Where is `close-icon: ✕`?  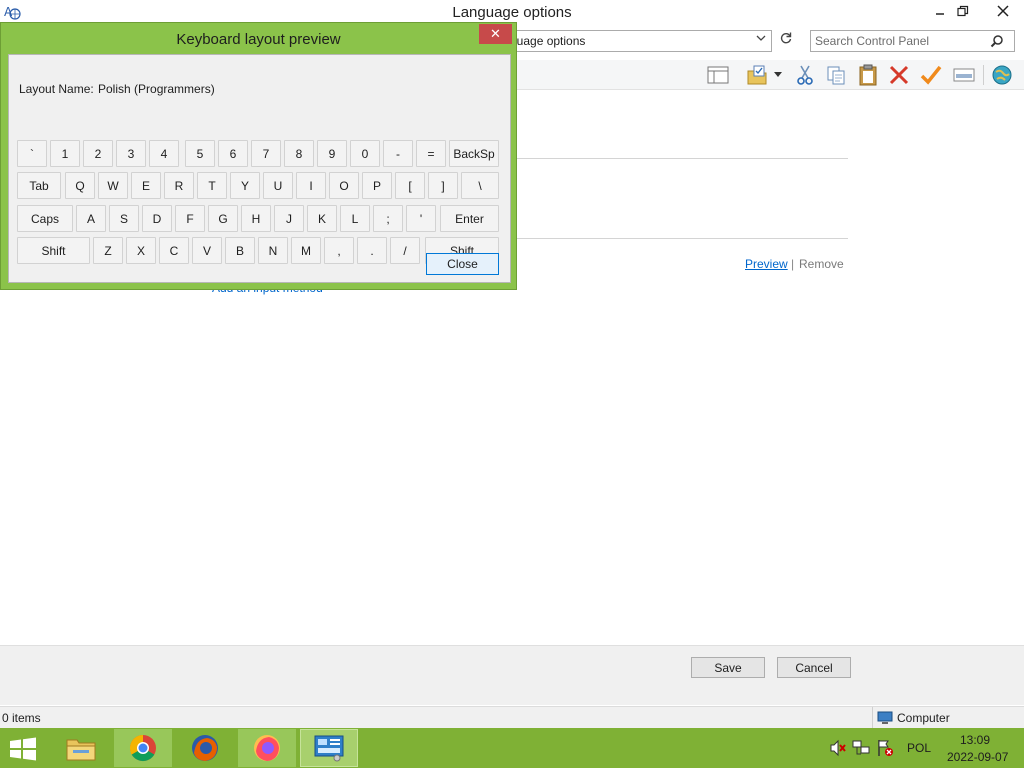 close-icon: ✕ is located at coordinates (495, 33).